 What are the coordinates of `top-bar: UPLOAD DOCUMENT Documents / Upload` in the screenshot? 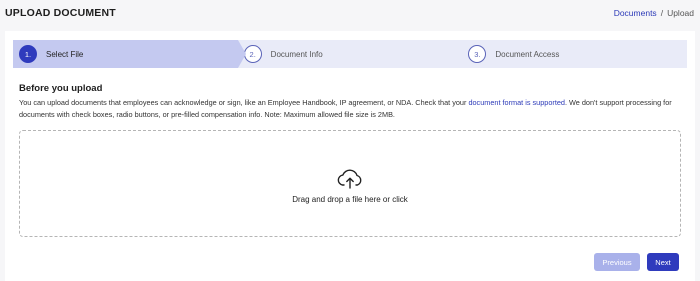 It's located at (350, 12).